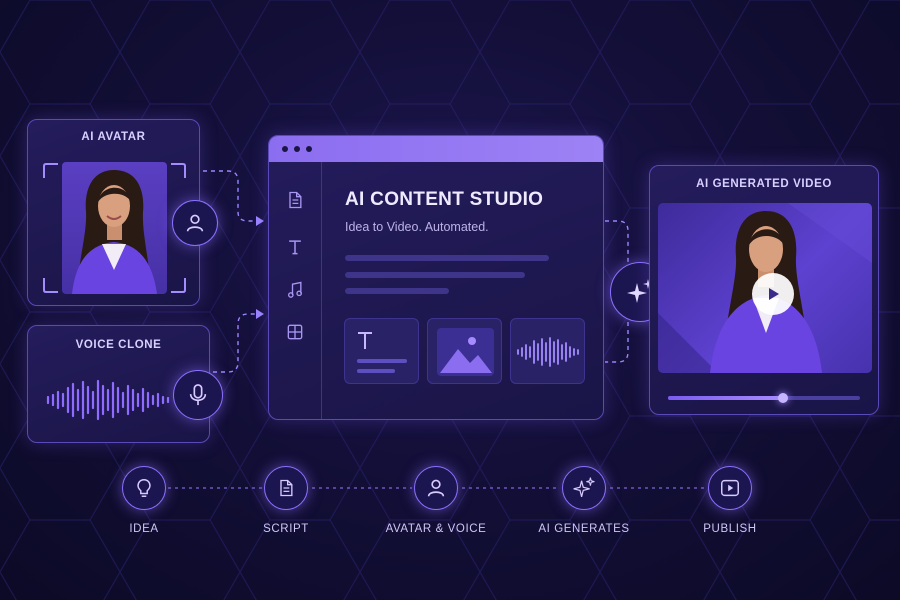 This screenshot has width=900, height=600. Describe the element at coordinates (730, 529) in the screenshot. I see `step-label-publish: PUBLISH` at that location.